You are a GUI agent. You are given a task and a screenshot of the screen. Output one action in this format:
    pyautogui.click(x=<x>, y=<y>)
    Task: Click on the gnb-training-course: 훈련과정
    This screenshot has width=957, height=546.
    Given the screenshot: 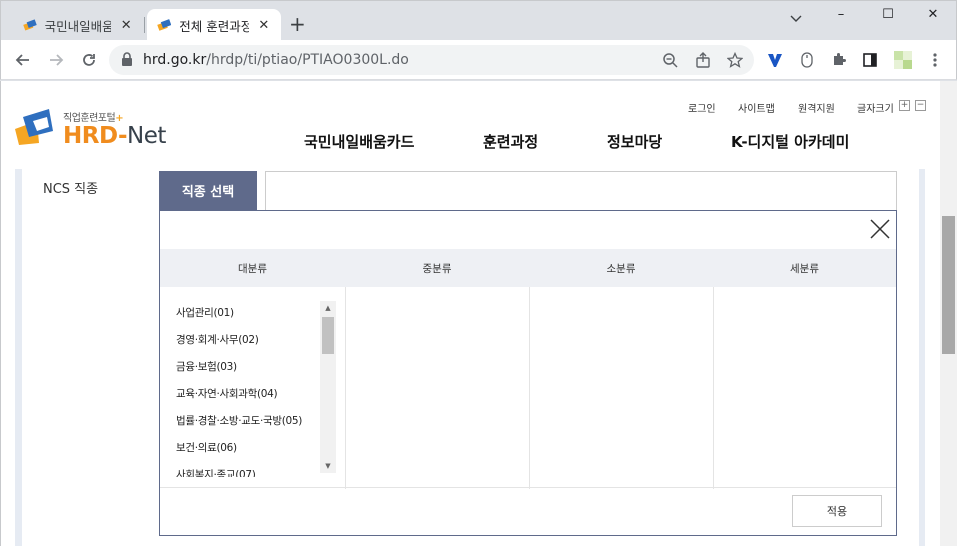 What is the action you would take?
    pyautogui.click(x=510, y=141)
    